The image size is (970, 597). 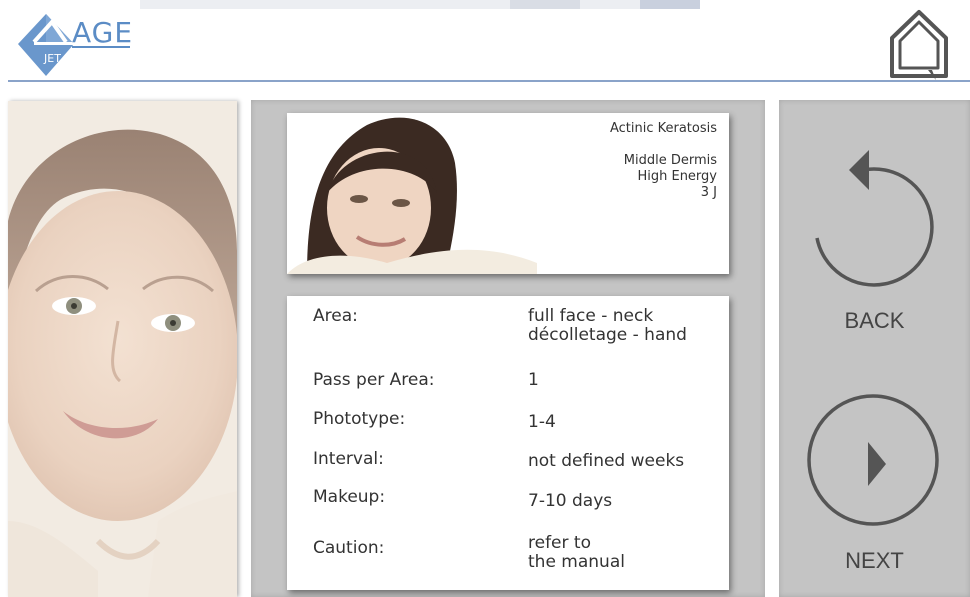 What do you see at coordinates (559, 543) in the screenshot?
I see `caution-value-line1: refer to` at bounding box center [559, 543].